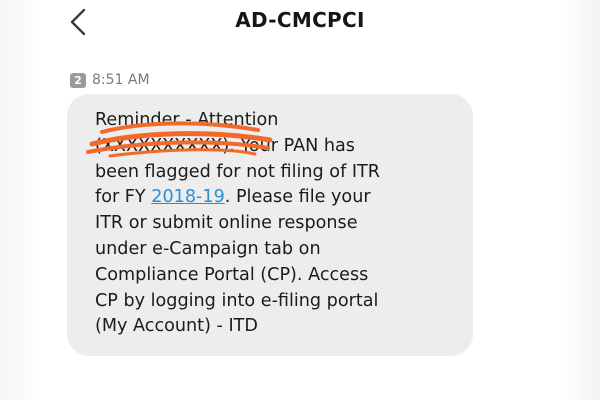 Image resolution: width=600 pixels, height=400 pixels. I want to click on message-line-text: . Your PAN has, so click(292, 145).